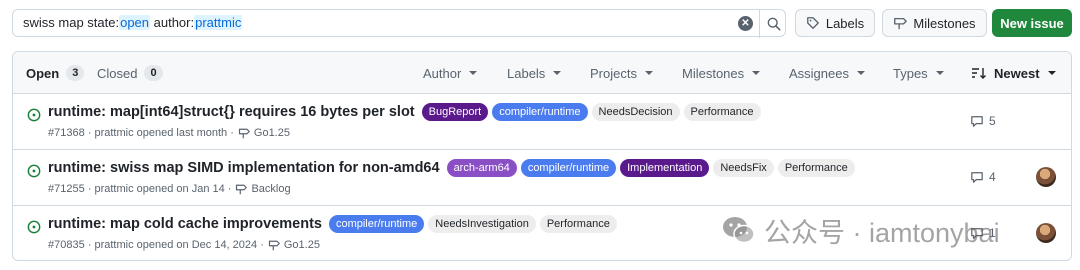  I want to click on open-issues-tab: Open 3, so click(55, 73).